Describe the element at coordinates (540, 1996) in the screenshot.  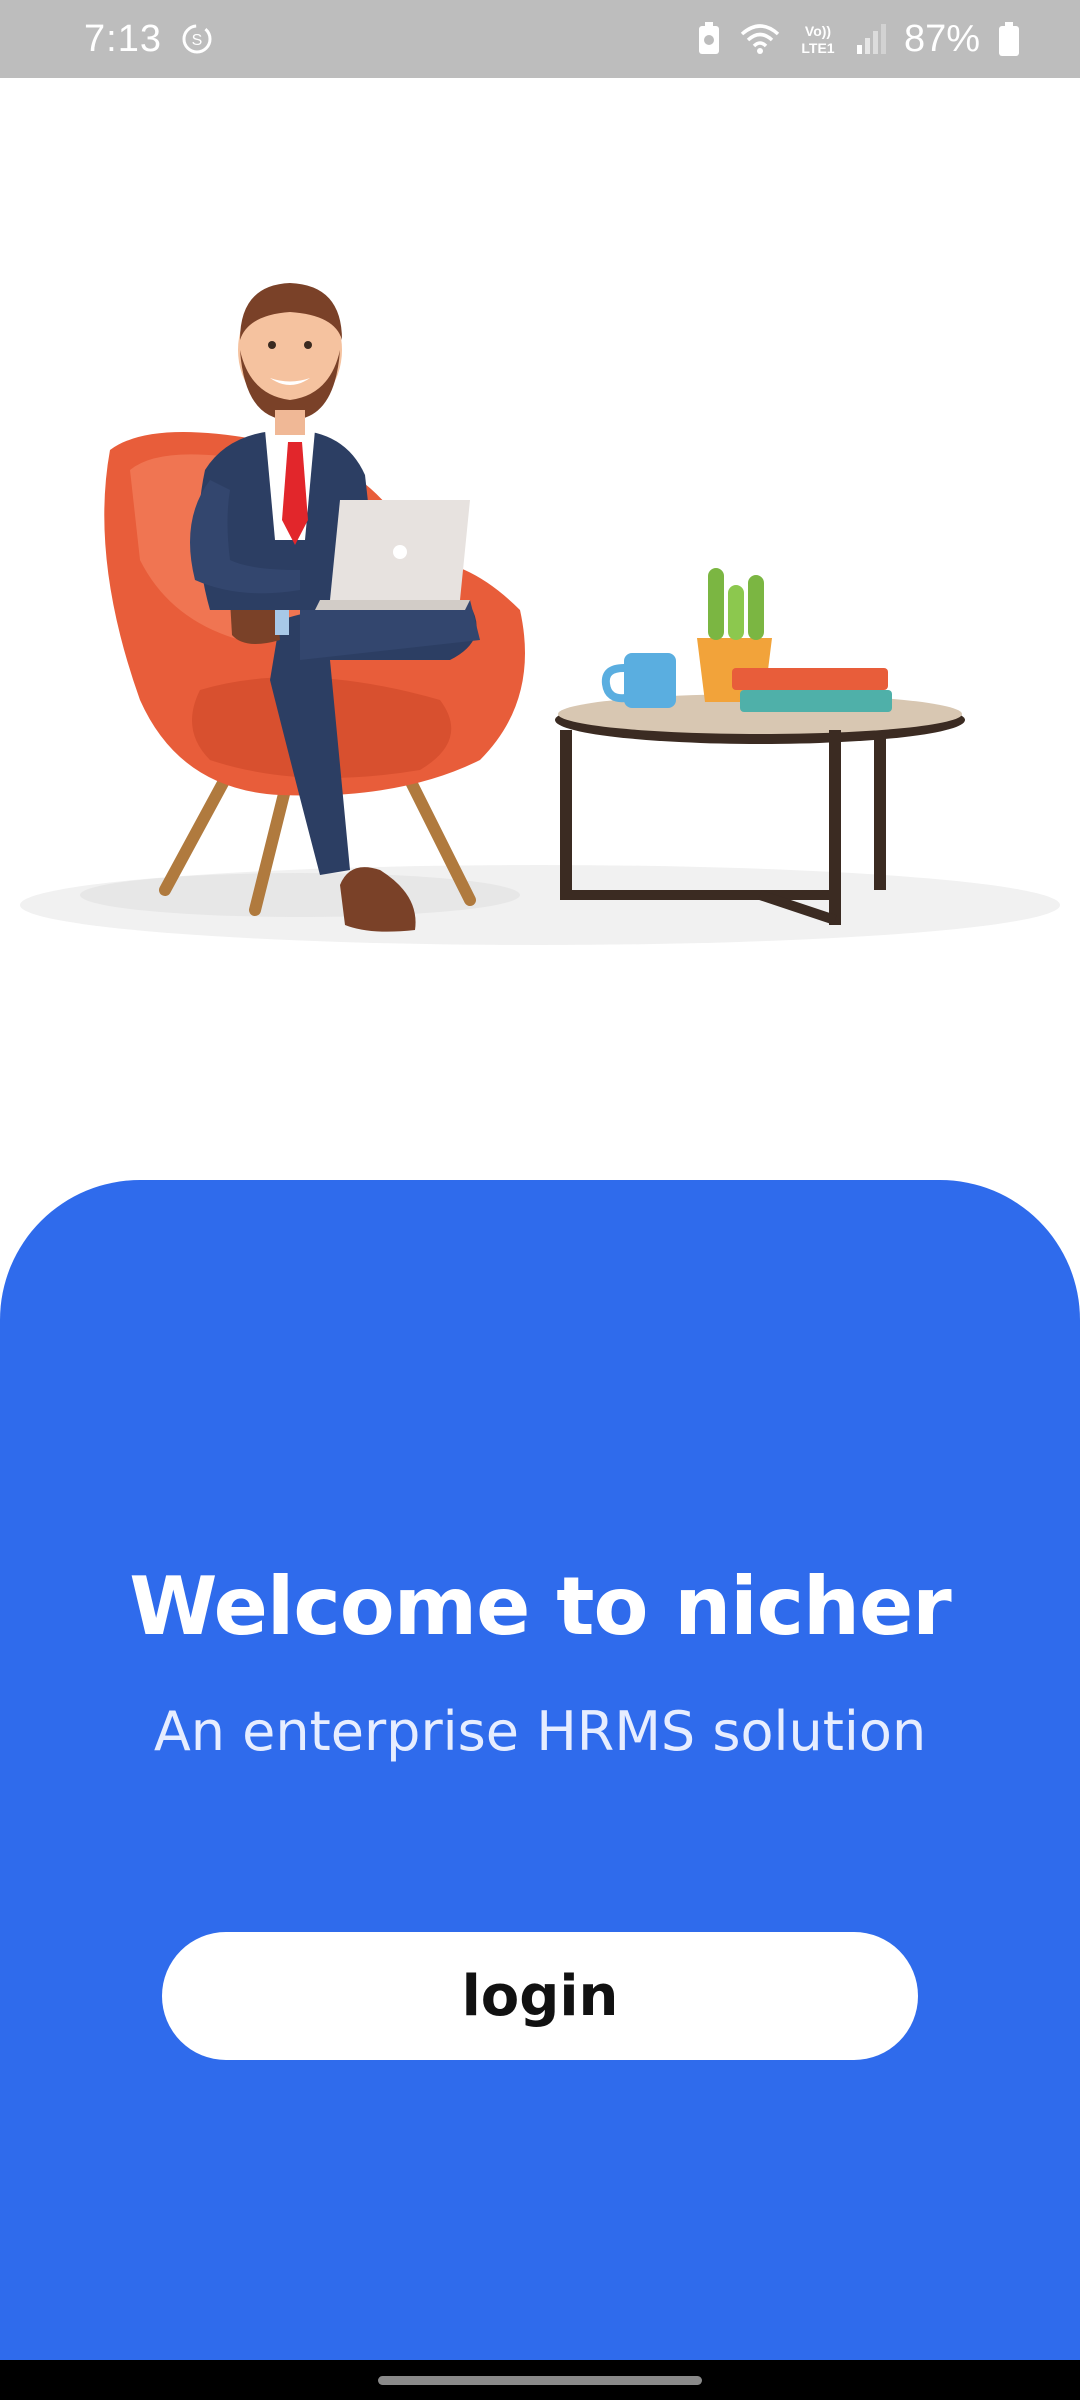
I see `login-button: login` at that location.